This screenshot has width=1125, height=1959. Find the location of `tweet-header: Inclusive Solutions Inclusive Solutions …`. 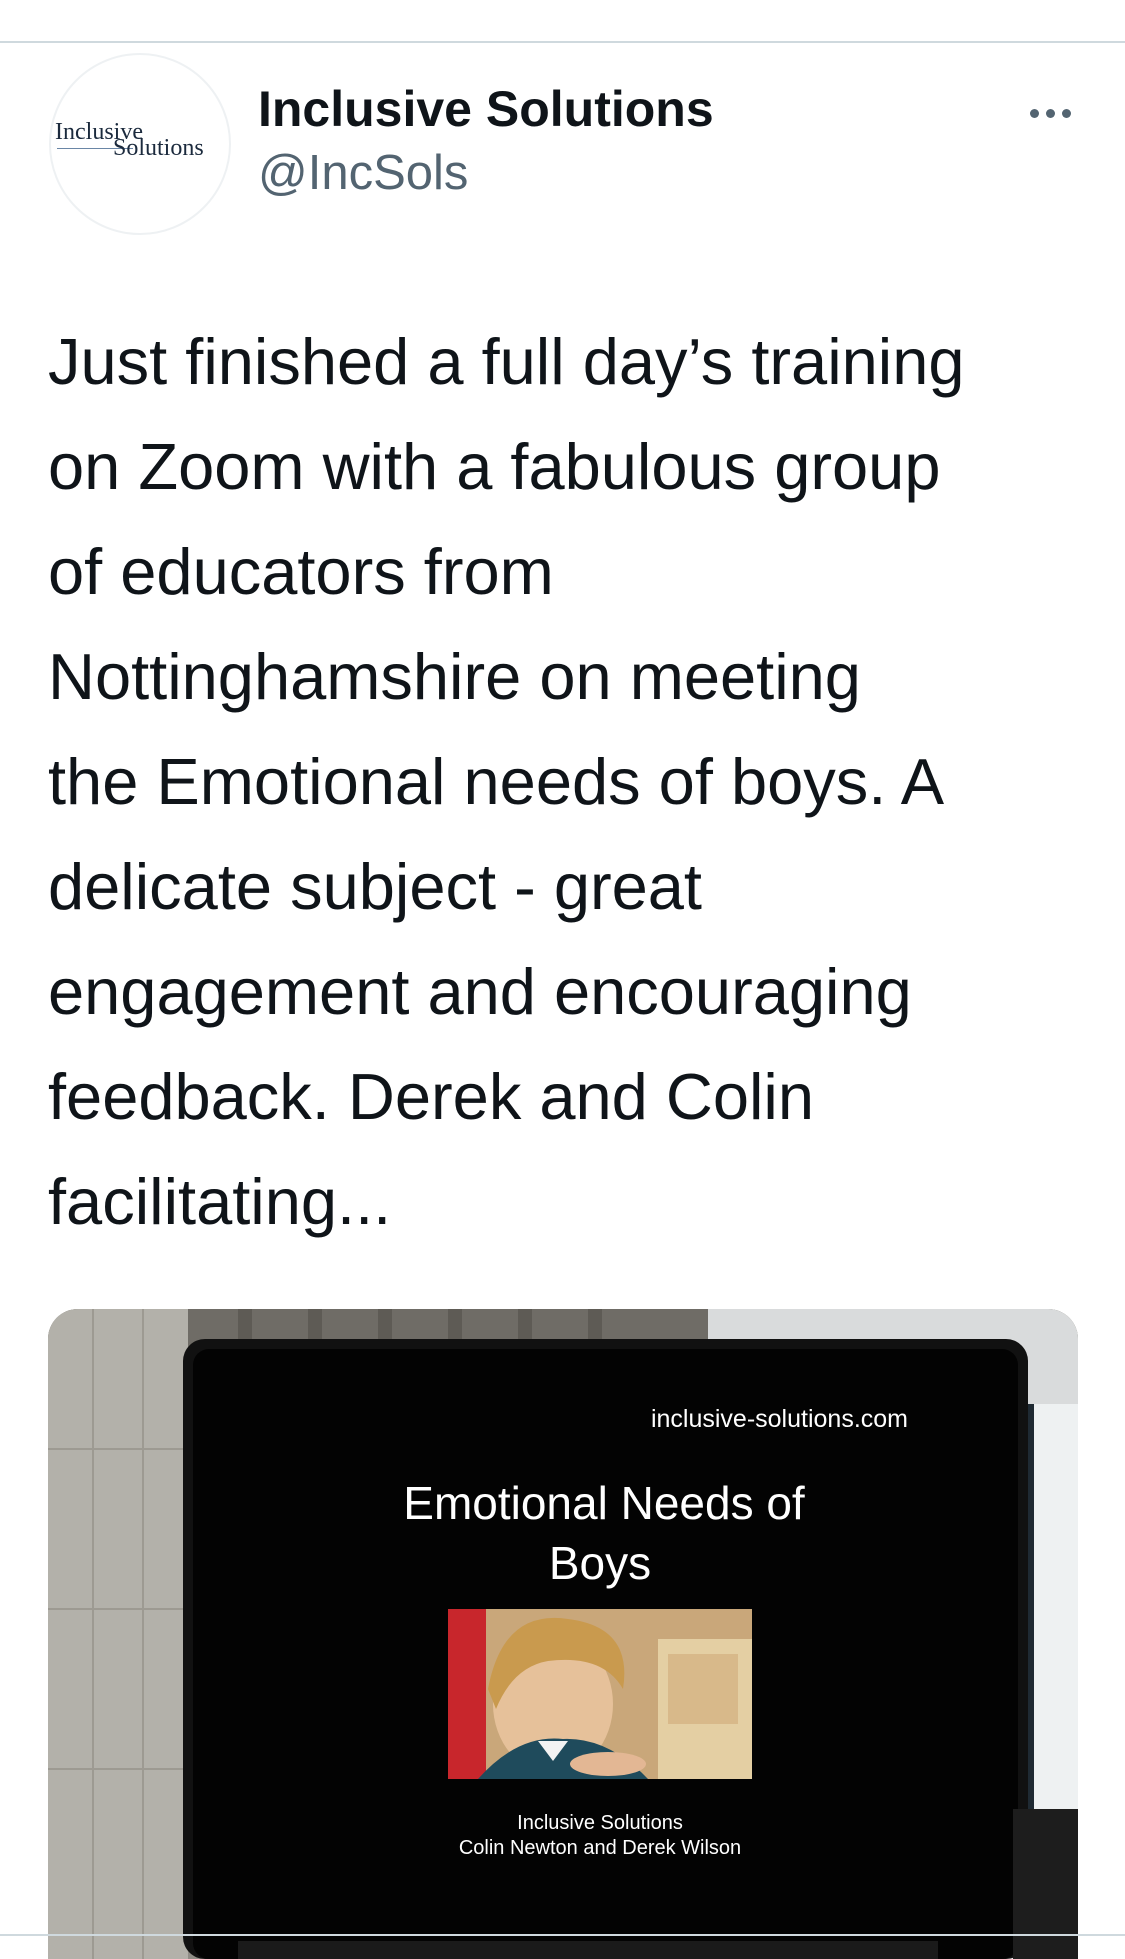

tweet-header: Inclusive Solutions Inclusive Solutions … is located at coordinates (562, 143).